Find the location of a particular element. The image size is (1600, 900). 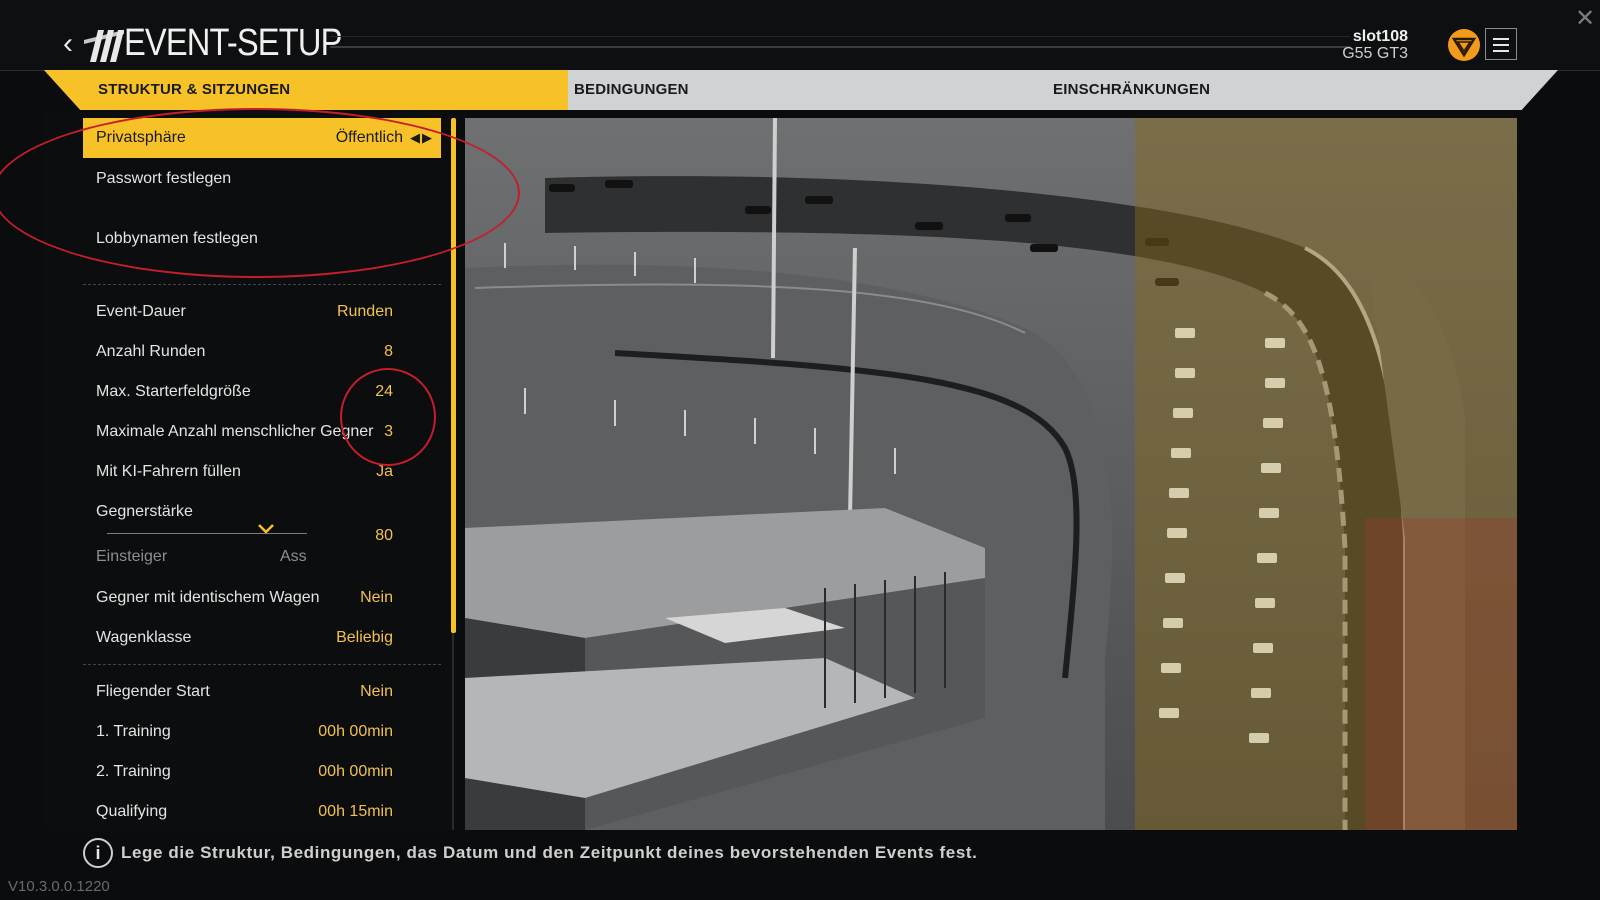

setting-value: 8 is located at coordinates (388, 351).